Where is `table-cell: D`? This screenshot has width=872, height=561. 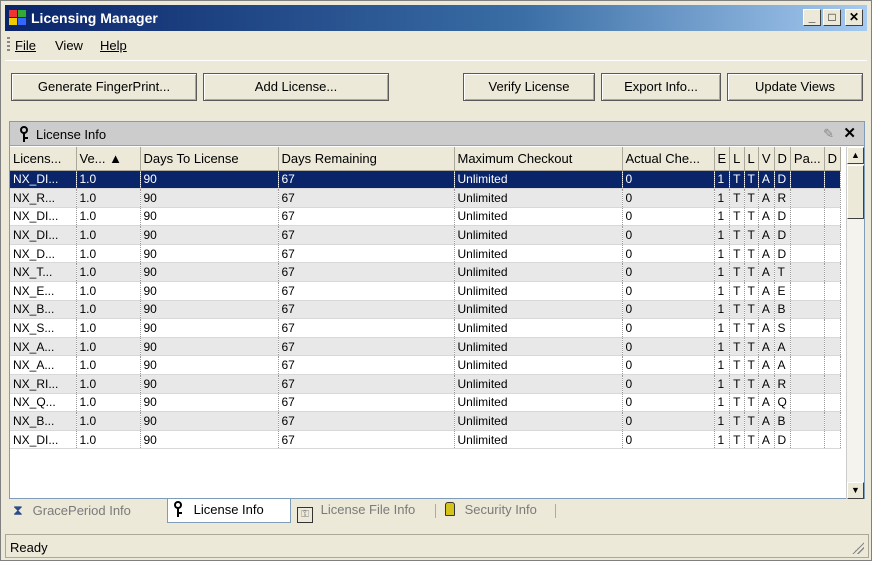 table-cell: D is located at coordinates (782, 217).